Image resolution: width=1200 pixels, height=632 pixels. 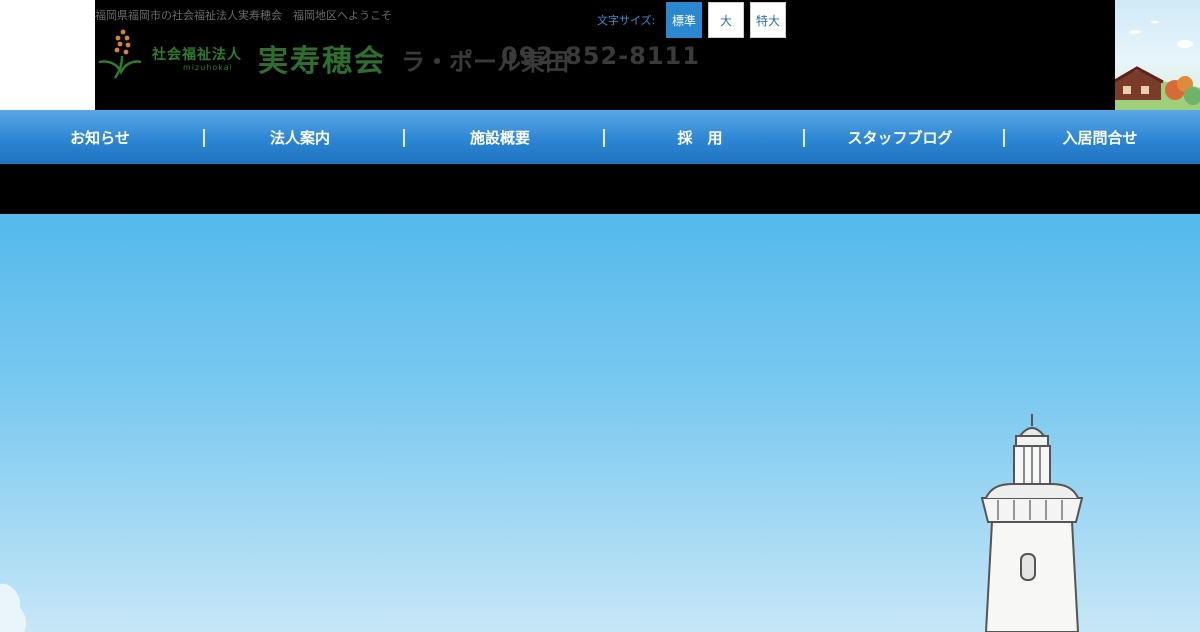 What do you see at coordinates (197, 55) in the screenshot?
I see `logo-corporation-text: 社会福祉法人` at bounding box center [197, 55].